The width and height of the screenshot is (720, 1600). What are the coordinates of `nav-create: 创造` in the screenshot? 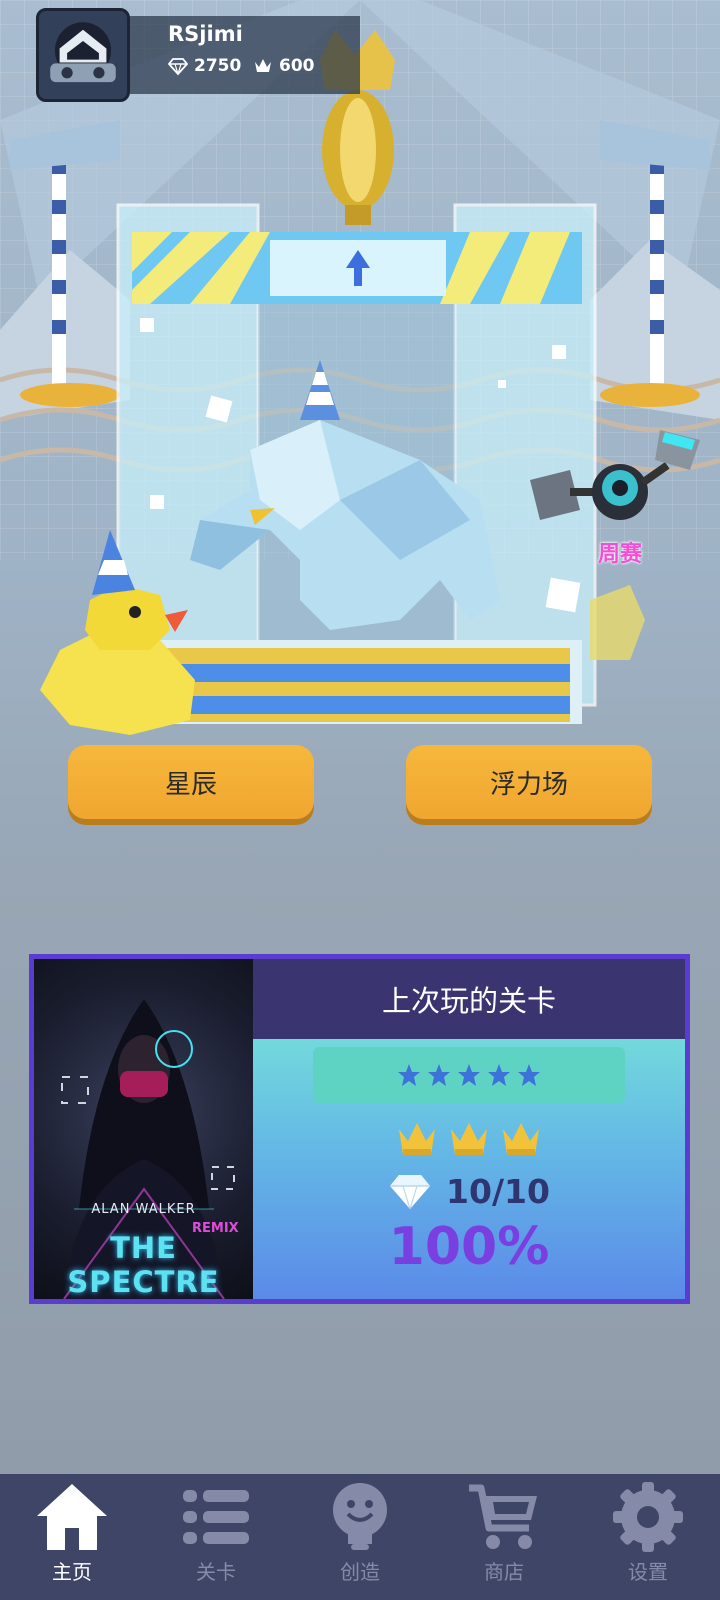 It's located at (360, 1537).